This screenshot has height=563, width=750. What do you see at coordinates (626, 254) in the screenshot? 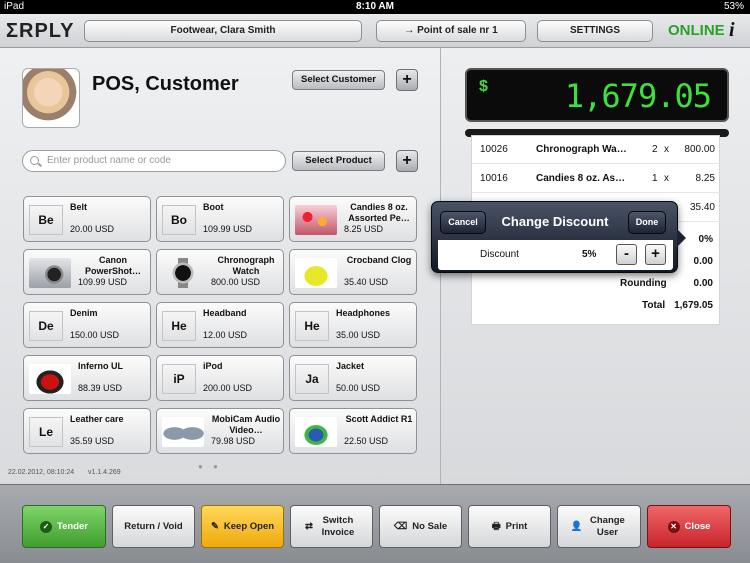
I see `decrease-discount-button: -` at bounding box center [626, 254].